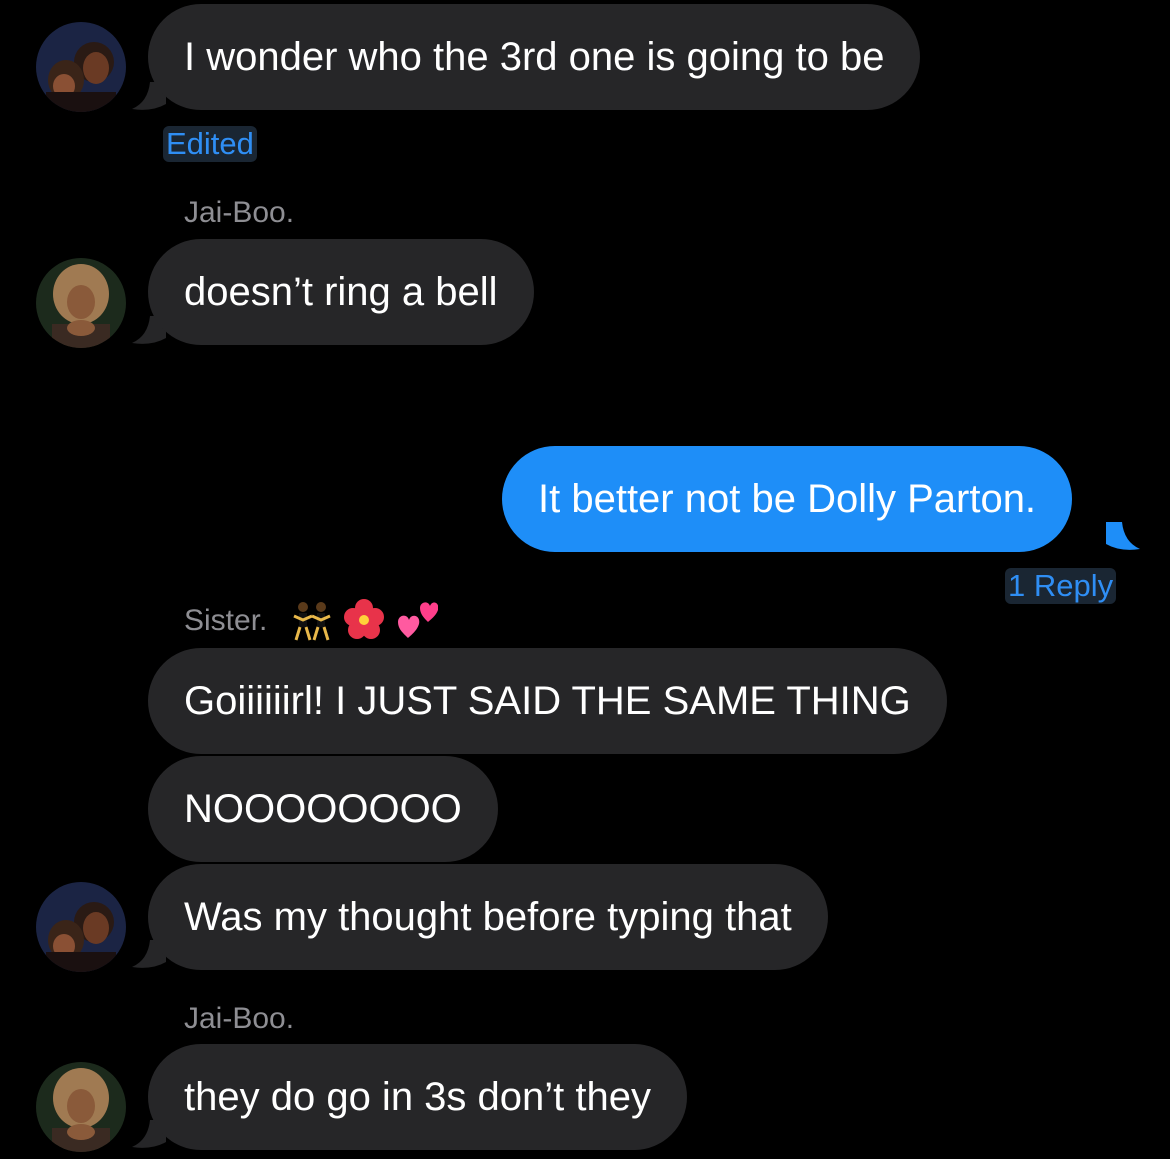  I want to click on two-hearts-icon, so click(418, 620).